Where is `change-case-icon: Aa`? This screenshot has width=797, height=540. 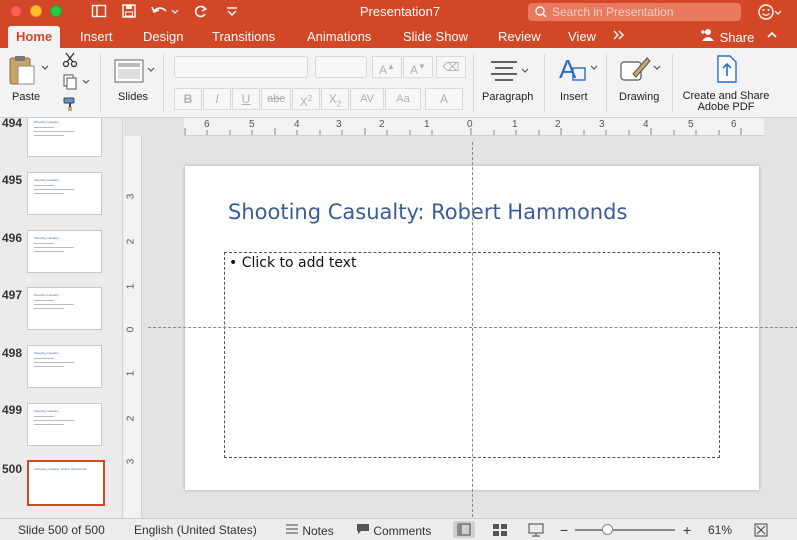 change-case-icon: Aa is located at coordinates (403, 99).